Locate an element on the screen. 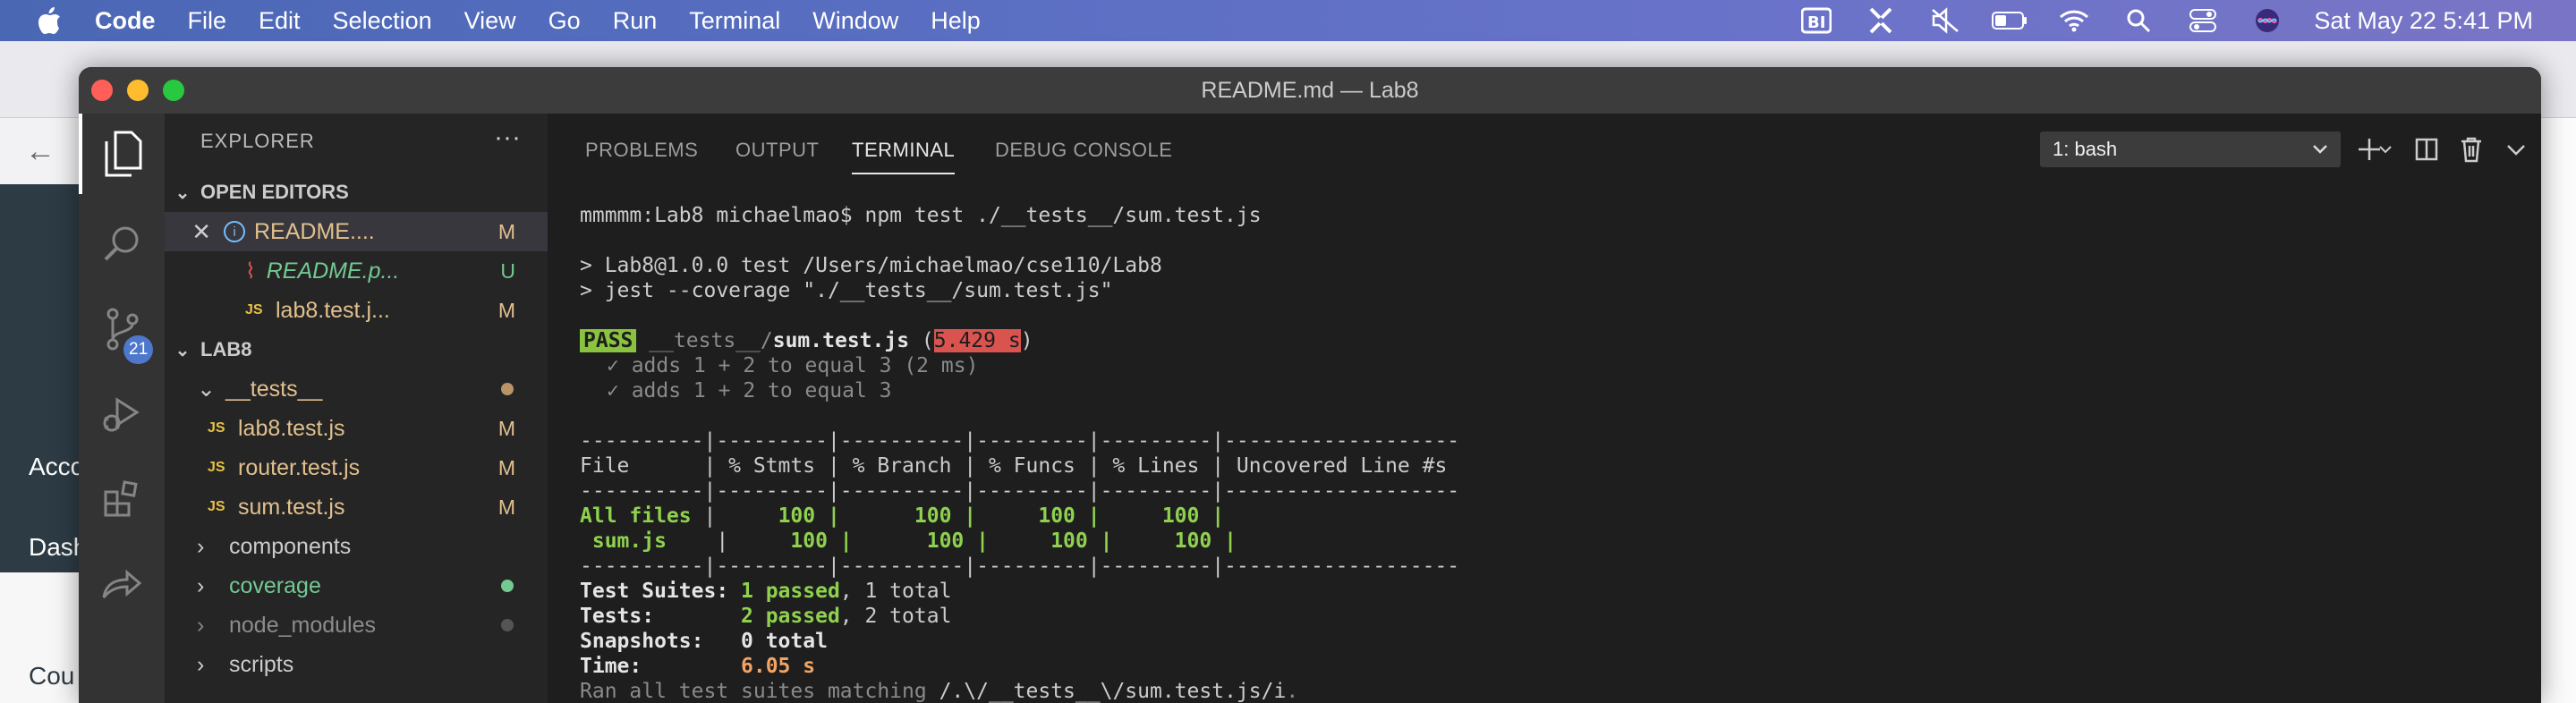 The image size is (2576, 703). ran-suffix: . is located at coordinates (1292, 692).